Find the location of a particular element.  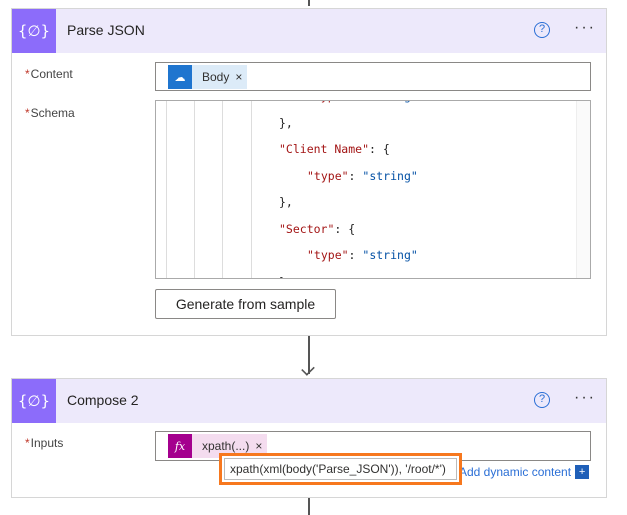

card-title: Parse JSON is located at coordinates (106, 30).